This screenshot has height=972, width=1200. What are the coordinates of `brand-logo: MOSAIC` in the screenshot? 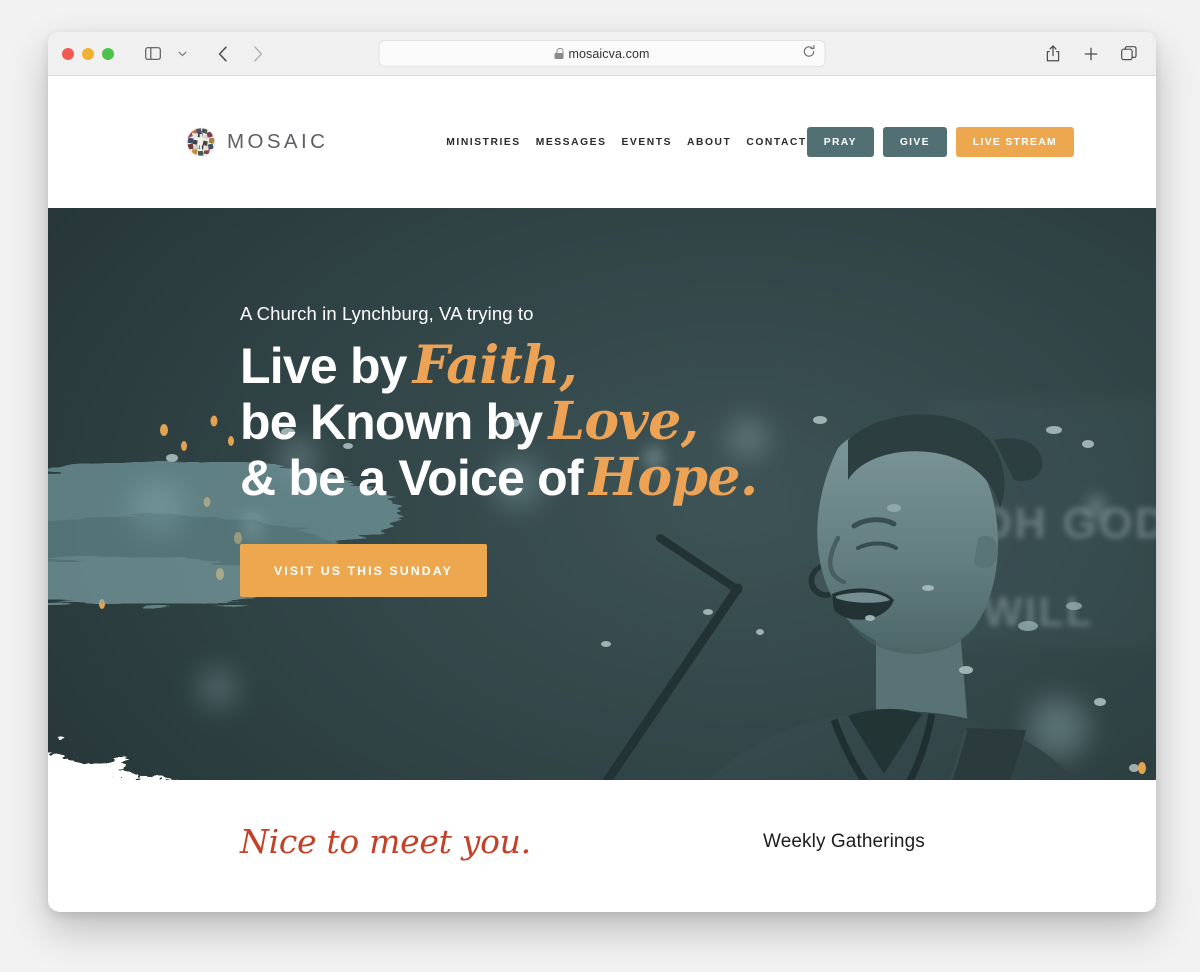 It's located at (257, 142).